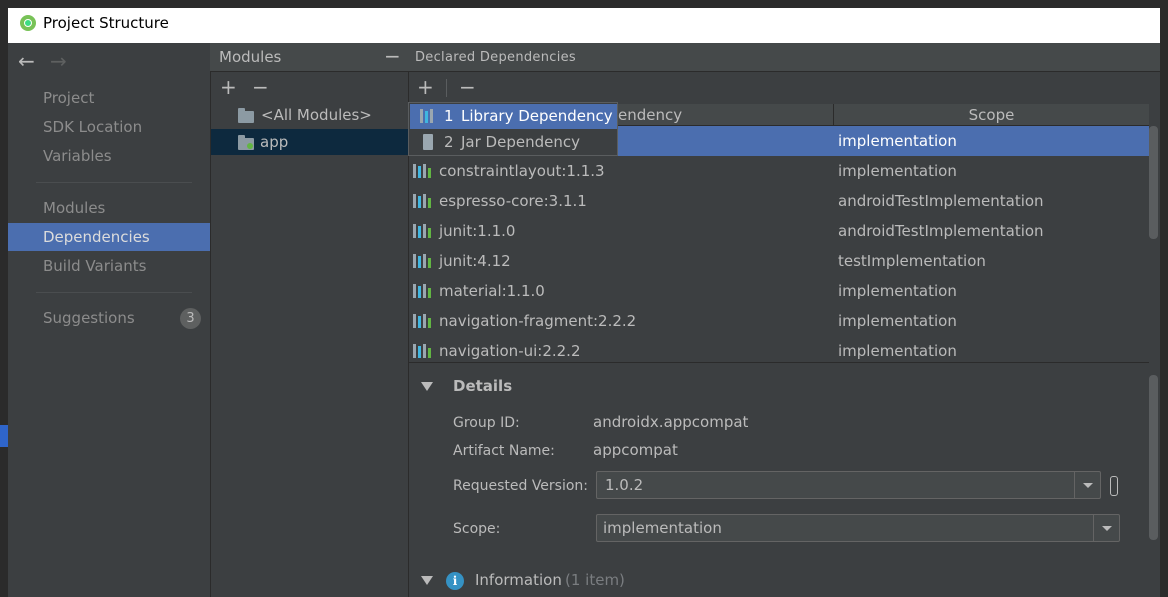 The width and height of the screenshot is (1168, 597). Describe the element at coordinates (449, 116) in the screenshot. I see `popup-item-number: 1` at that location.